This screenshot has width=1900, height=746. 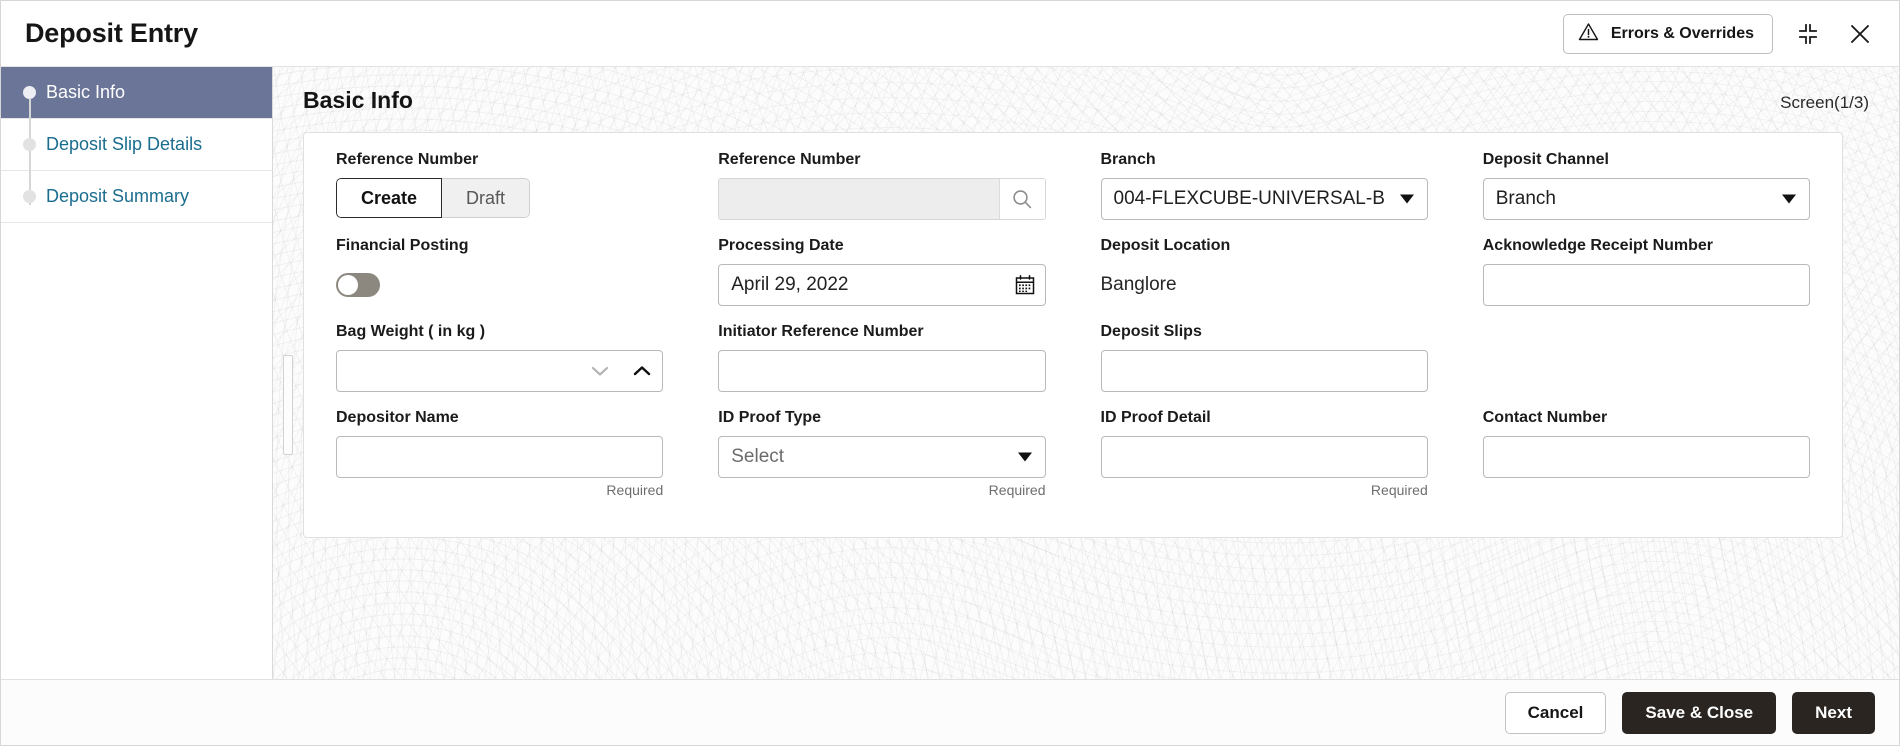 What do you see at coordinates (621, 371) in the screenshot?
I see `bag-weight-stepper-buttons` at bounding box center [621, 371].